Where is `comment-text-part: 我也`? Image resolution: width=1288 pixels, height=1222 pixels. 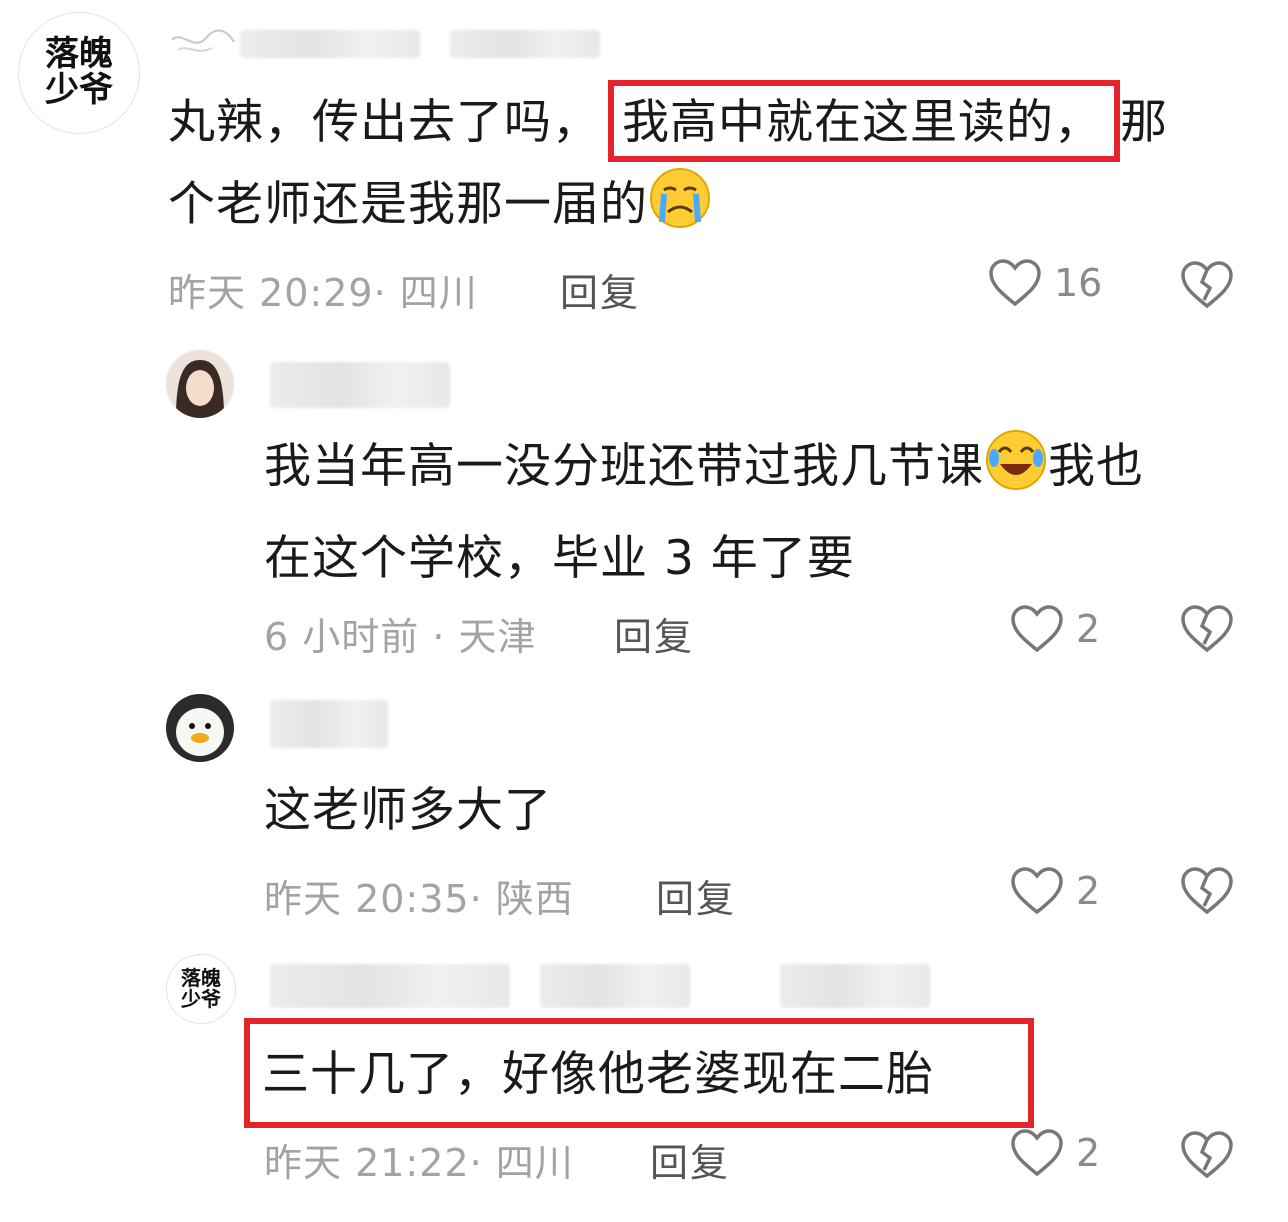 comment-text-part: 我也 is located at coordinates (1096, 466).